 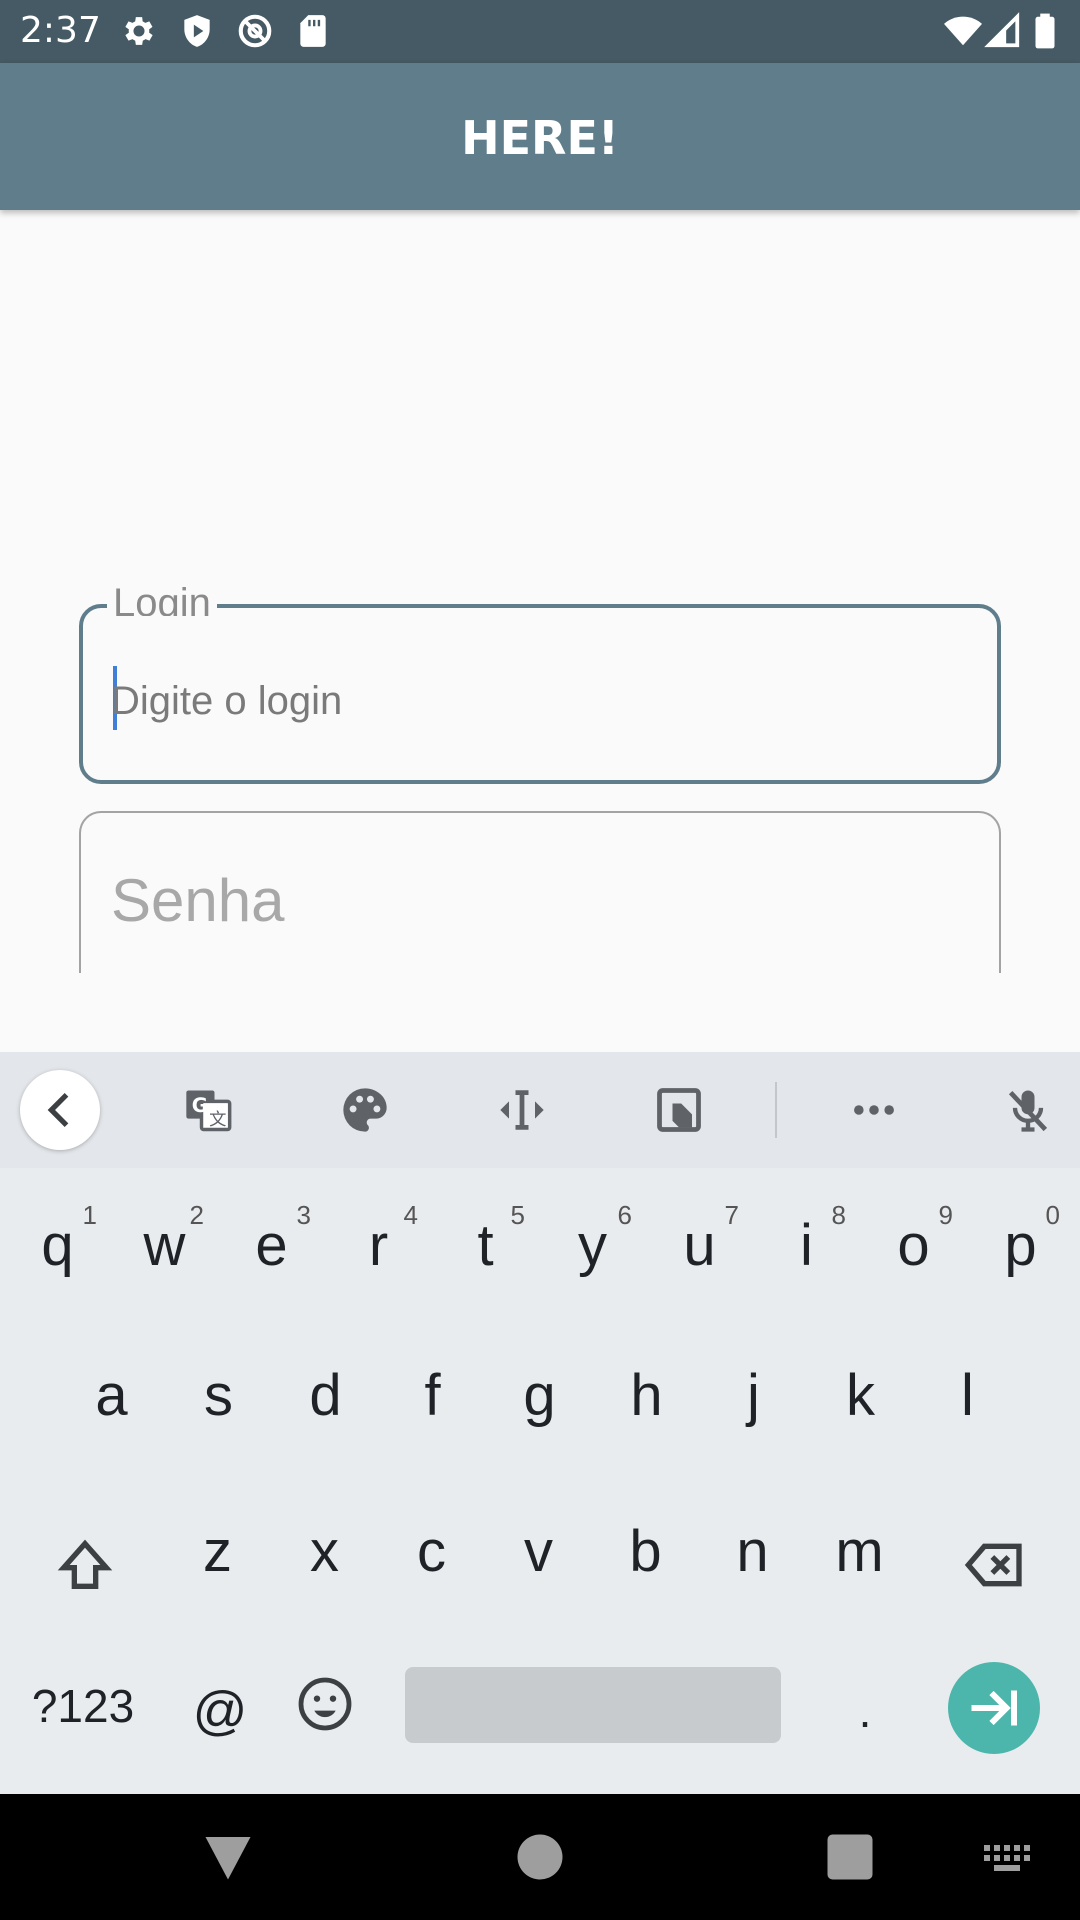 I want to click on key-z: z, so click(x=217, y=1550).